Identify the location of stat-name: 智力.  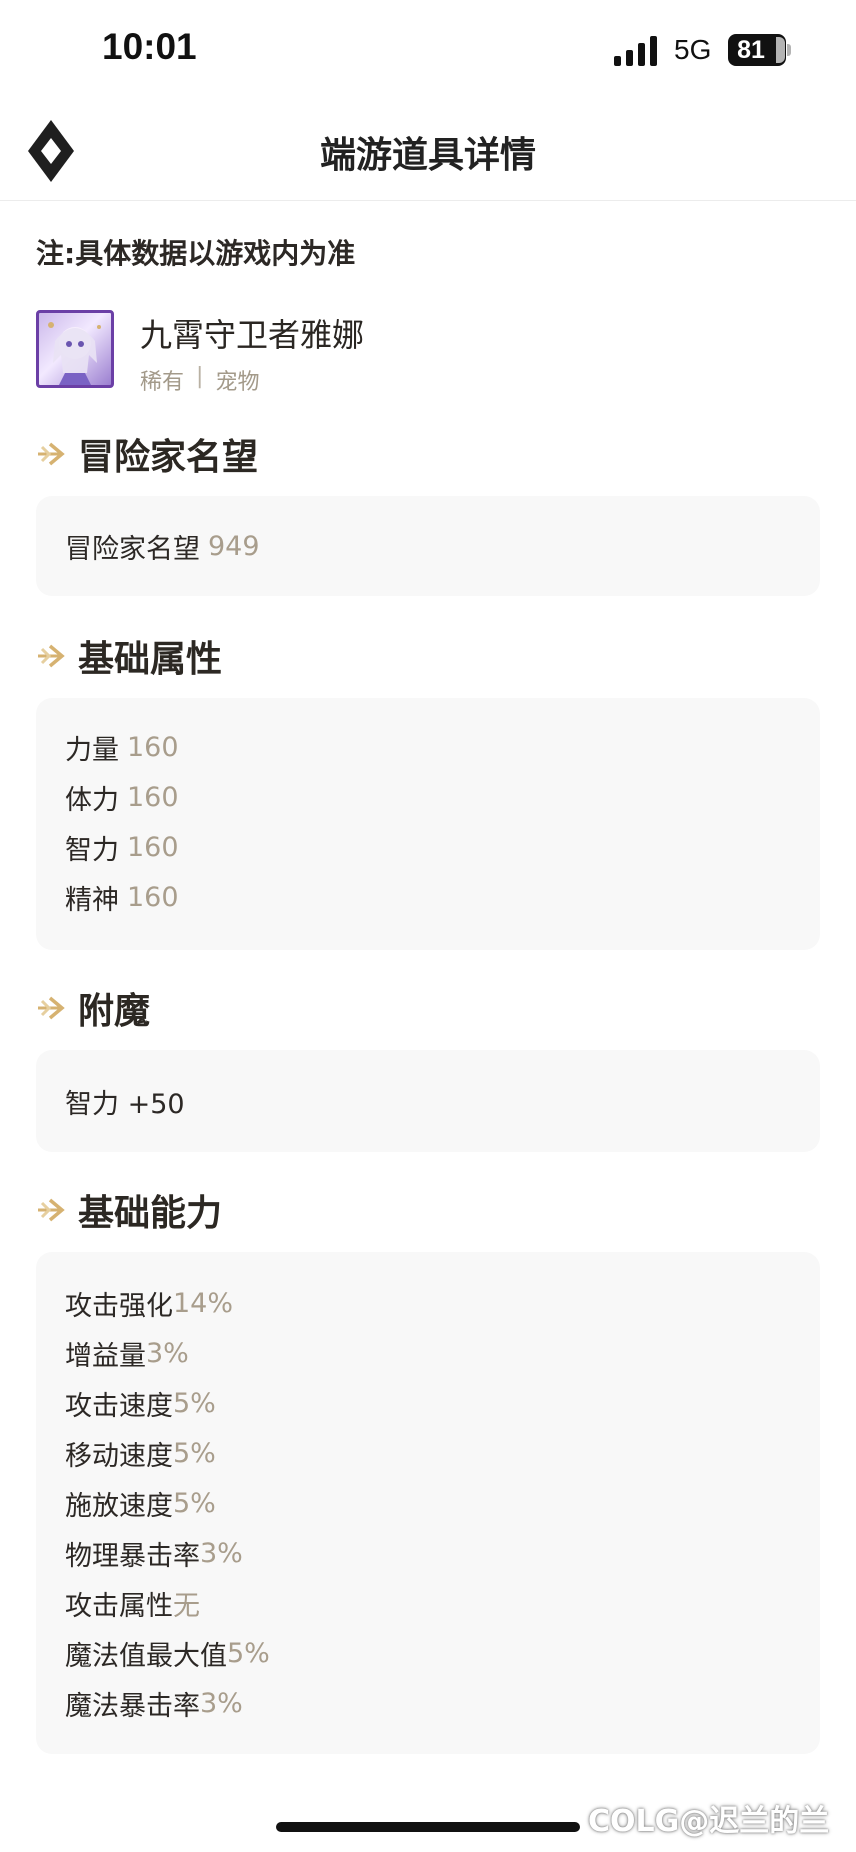
(92, 850).